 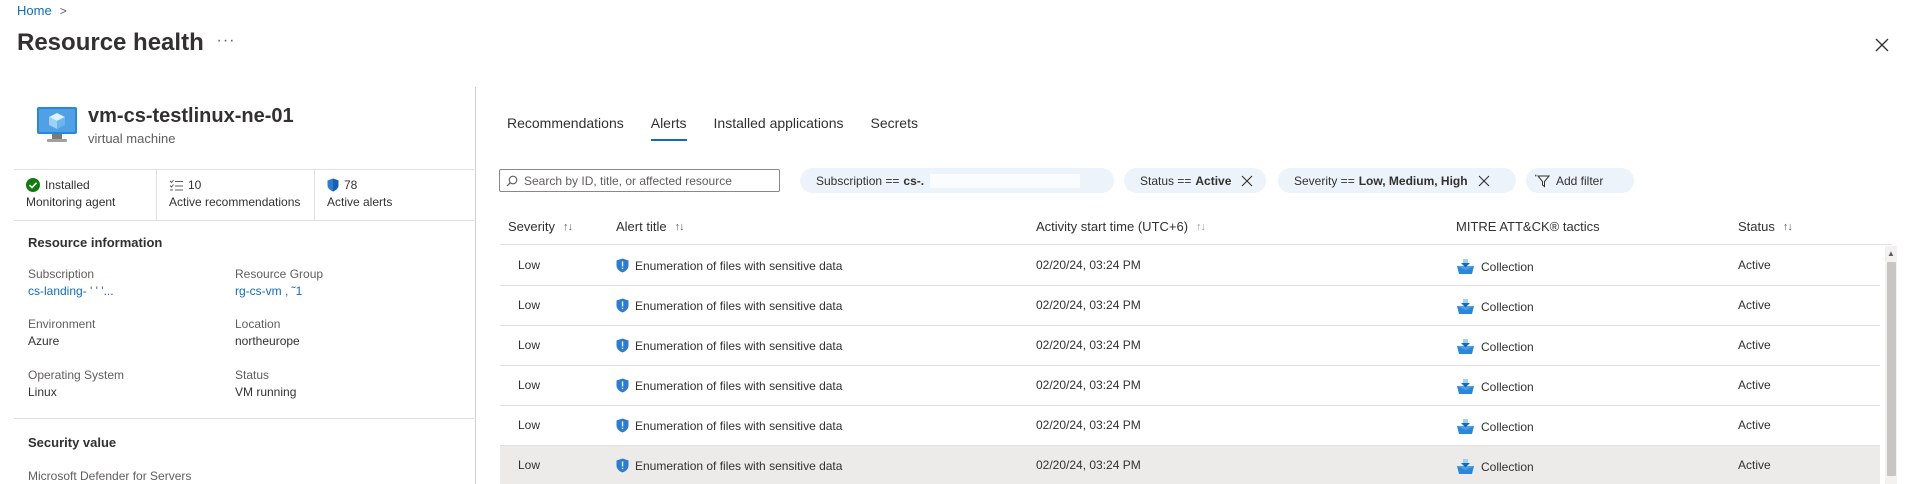 I want to click on environment-info: Environment Azure, so click(x=128, y=332).